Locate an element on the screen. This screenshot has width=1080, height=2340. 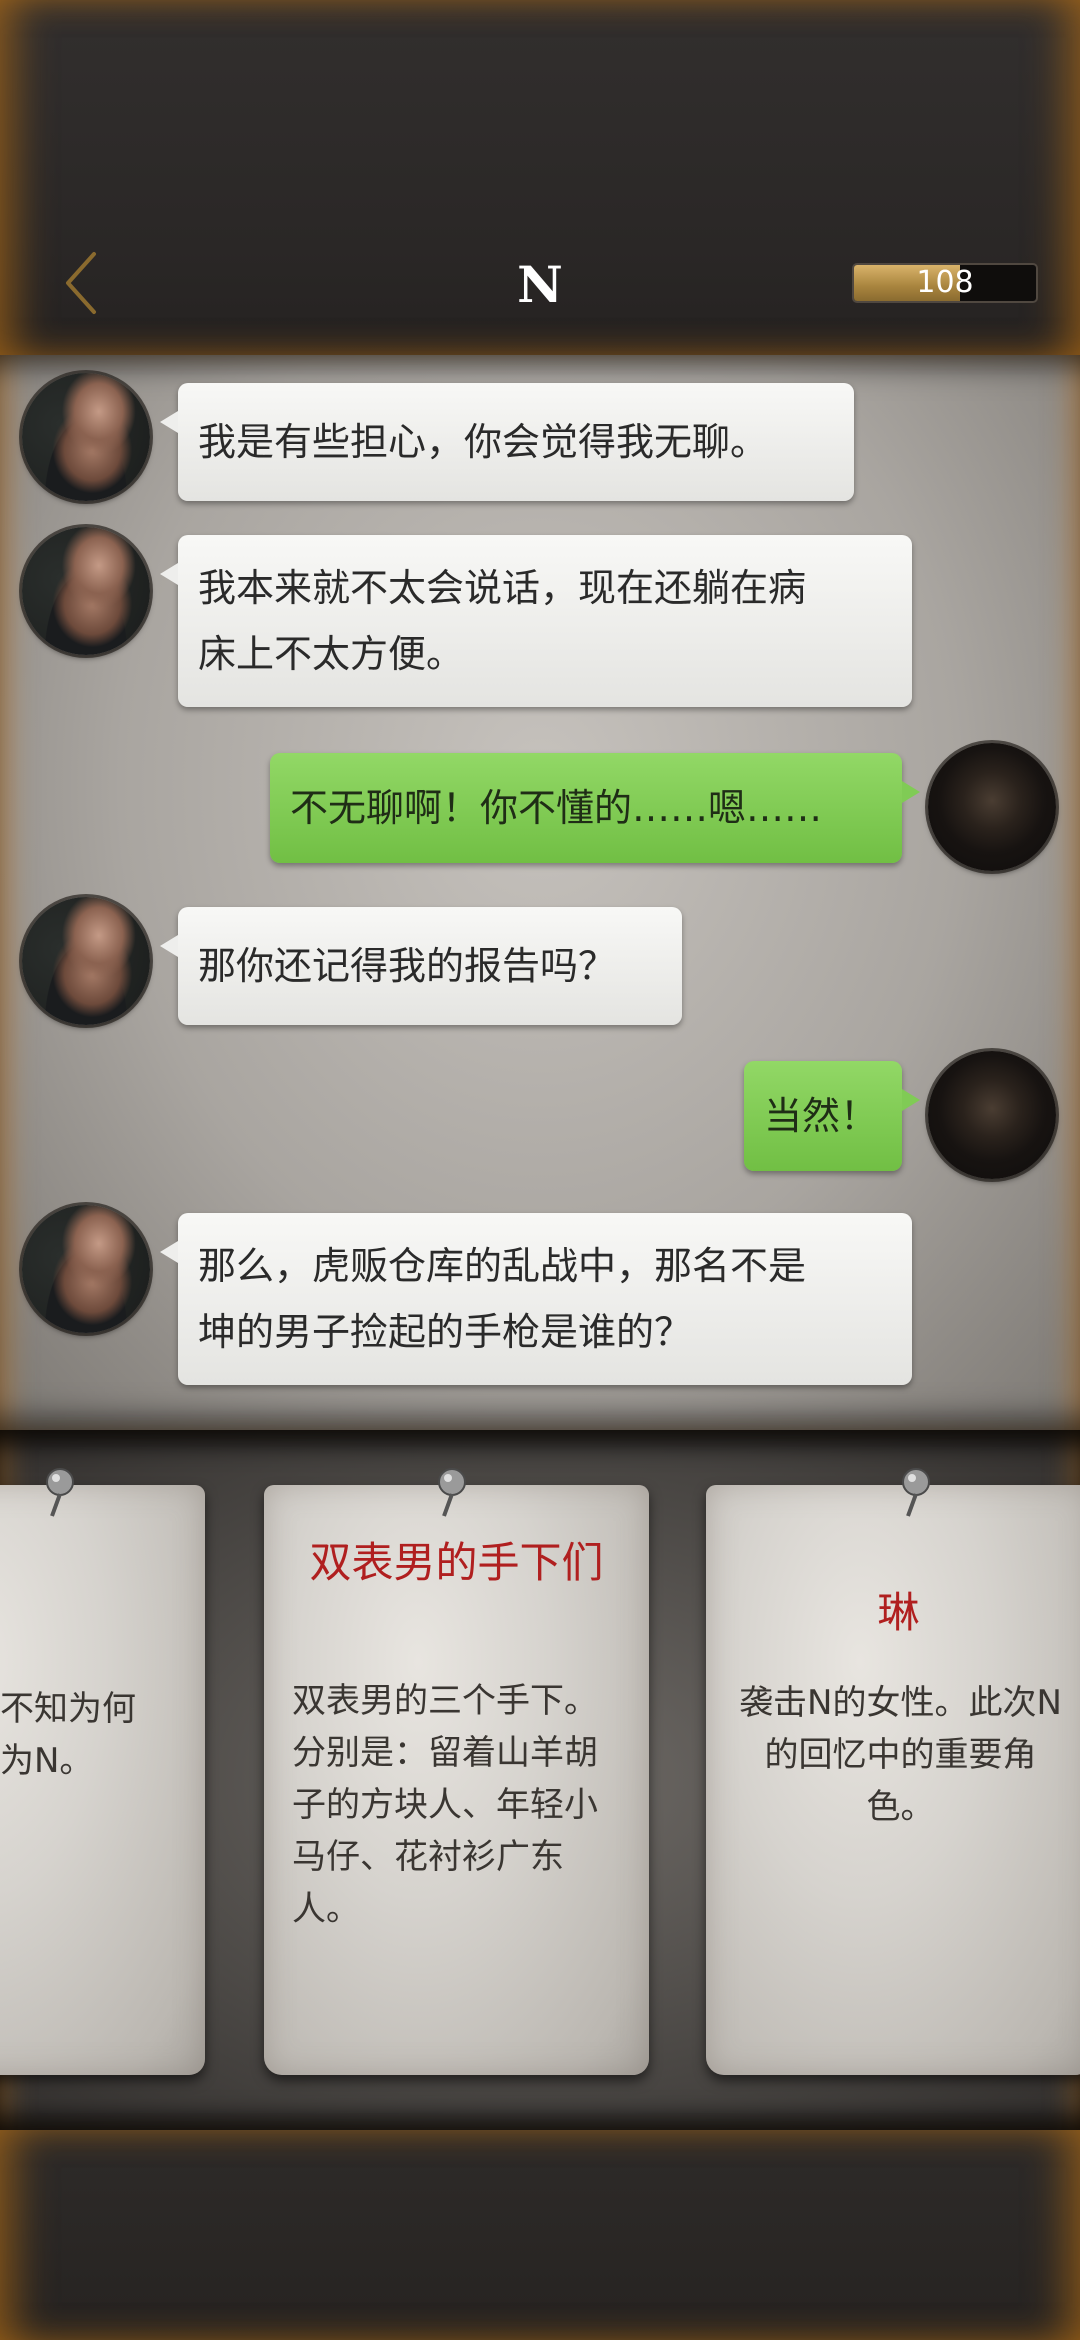
clue-card-title: 南方 is located at coordinates (102, 1613).